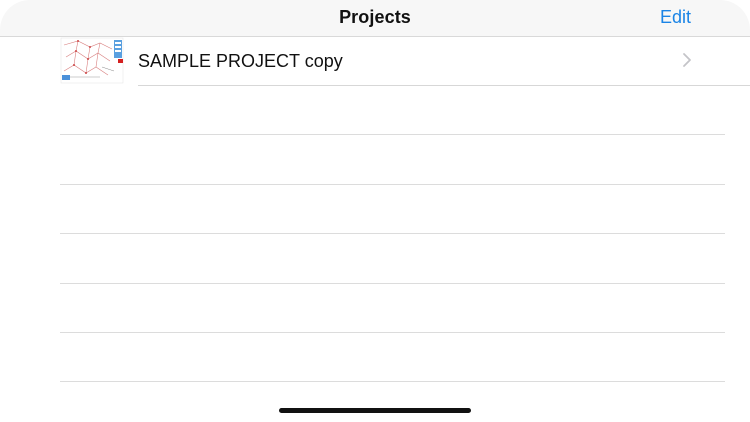 This screenshot has width=750, height=422. I want to click on project-thumbnail, so click(92, 60).